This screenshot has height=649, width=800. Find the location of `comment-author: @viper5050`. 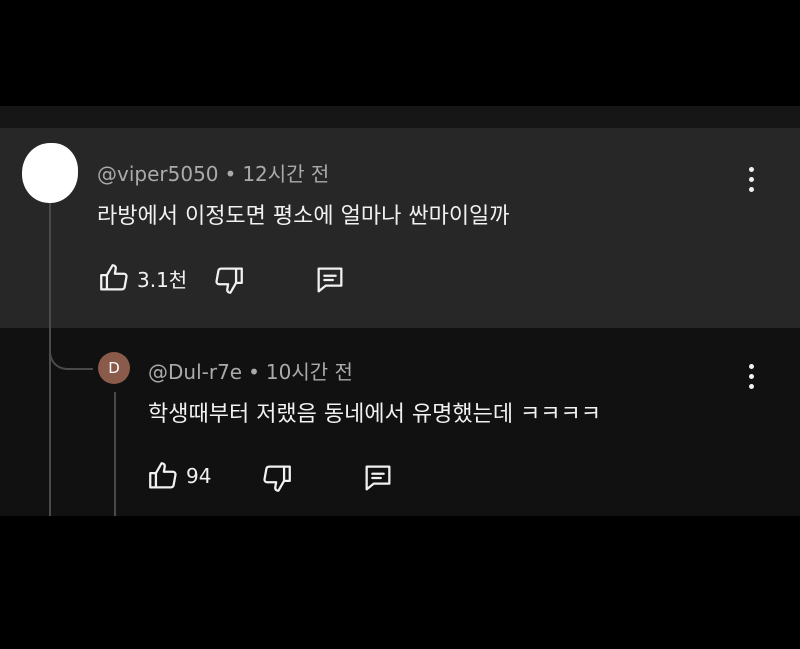

comment-author: @viper5050 is located at coordinates (158, 174).